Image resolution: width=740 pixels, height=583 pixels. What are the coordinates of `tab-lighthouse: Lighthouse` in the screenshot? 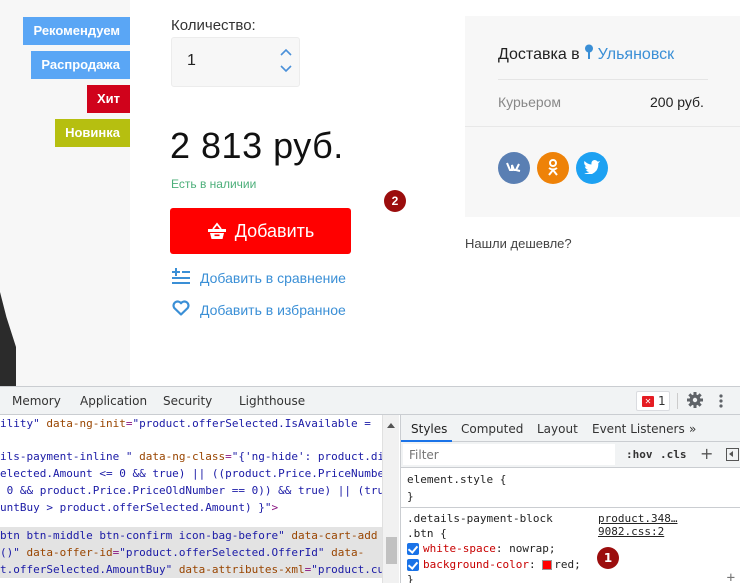 It's located at (272, 401).